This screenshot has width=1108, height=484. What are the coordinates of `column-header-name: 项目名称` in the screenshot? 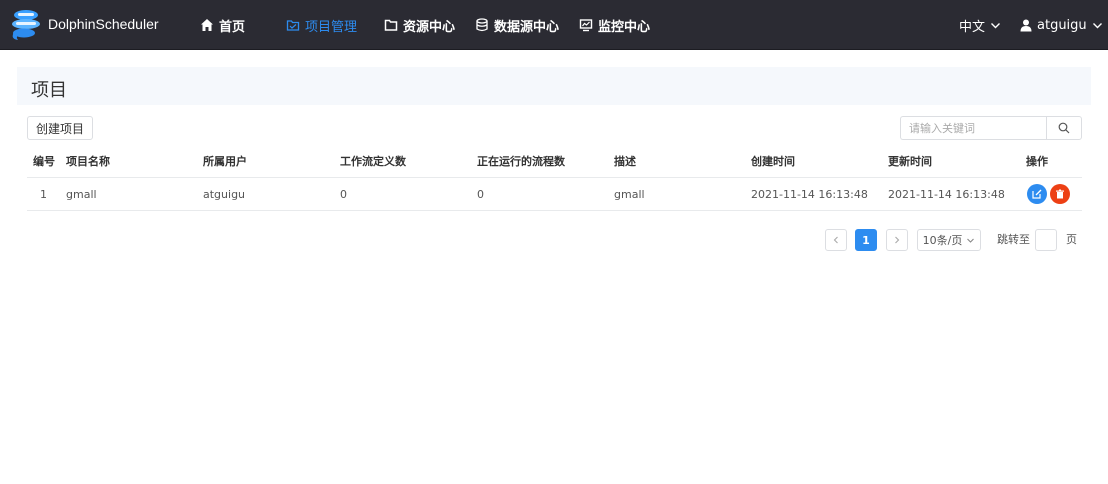 It's located at (88, 161).